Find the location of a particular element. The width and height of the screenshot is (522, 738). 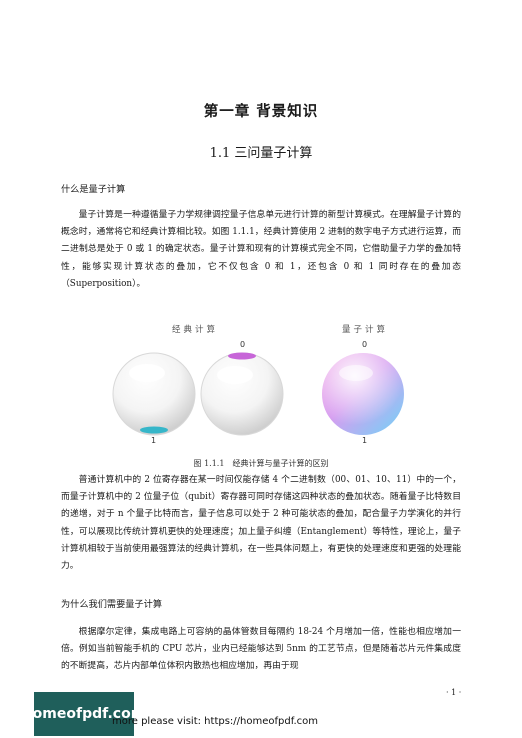

section-title: 1.1 三问量子计算 is located at coordinates (261, 153).